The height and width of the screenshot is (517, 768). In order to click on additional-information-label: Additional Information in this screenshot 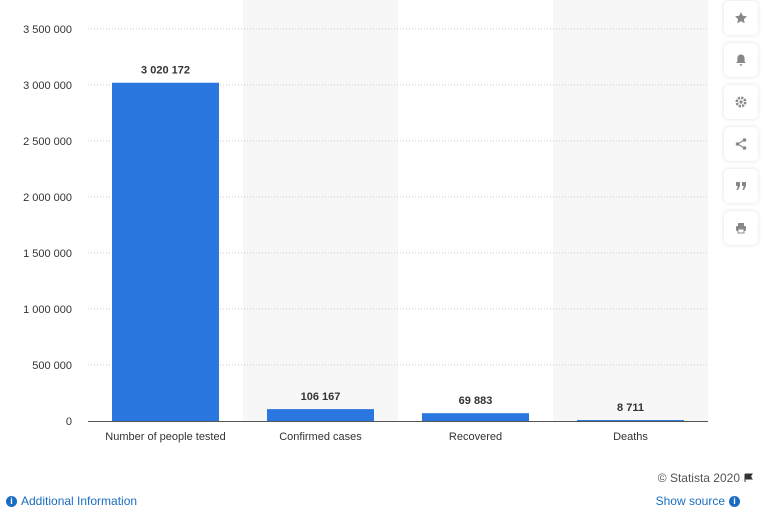, I will do `click(79, 501)`.